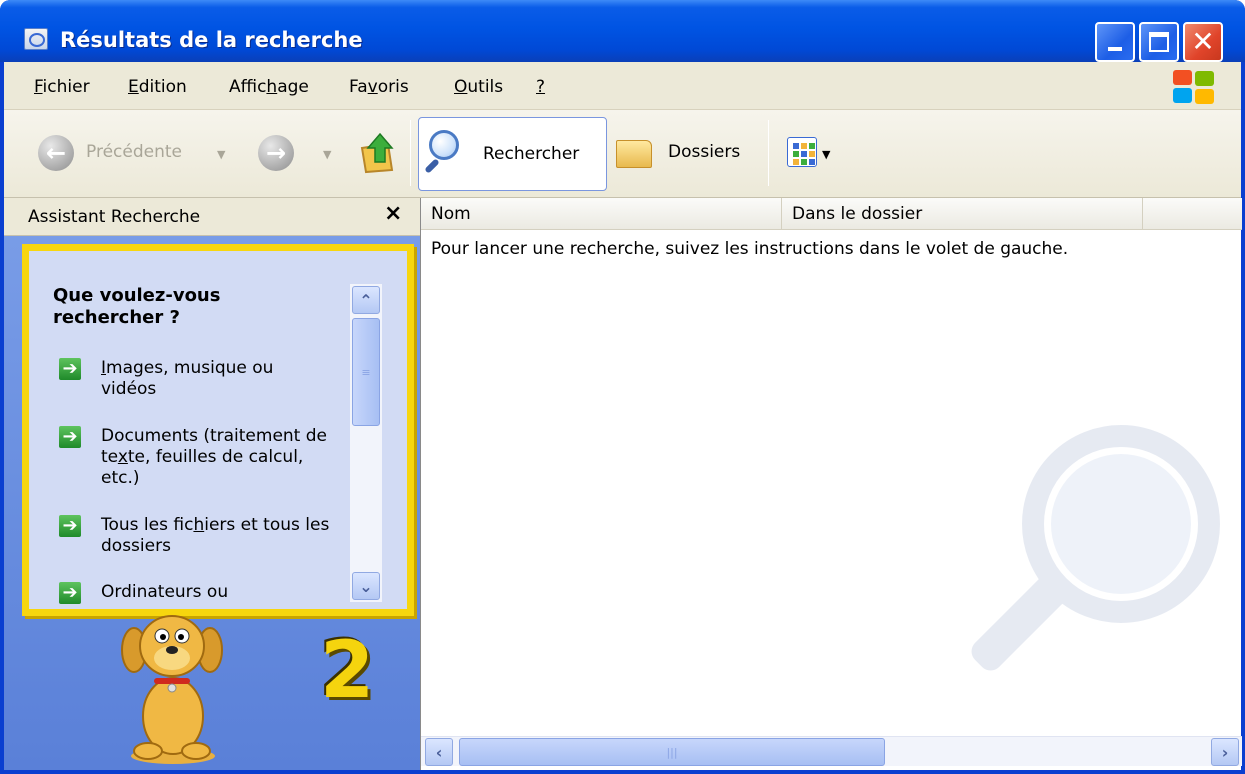 This screenshot has height=774, width=1245. I want to click on option-label: Images, musique ou vidéos, so click(187, 378).